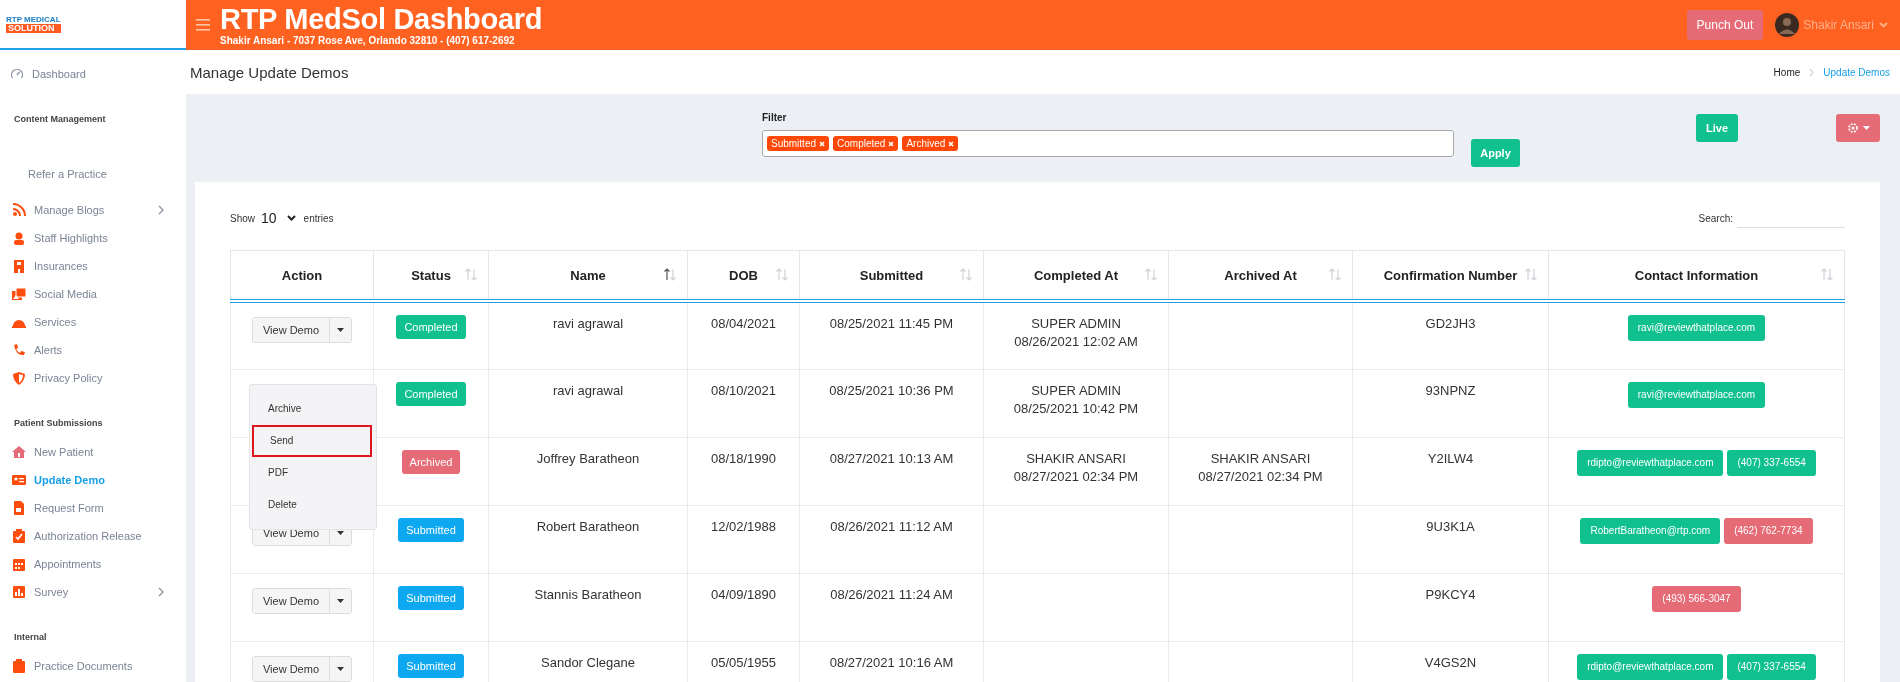  Describe the element at coordinates (588, 275) in the screenshot. I see `column-header: Name` at that location.